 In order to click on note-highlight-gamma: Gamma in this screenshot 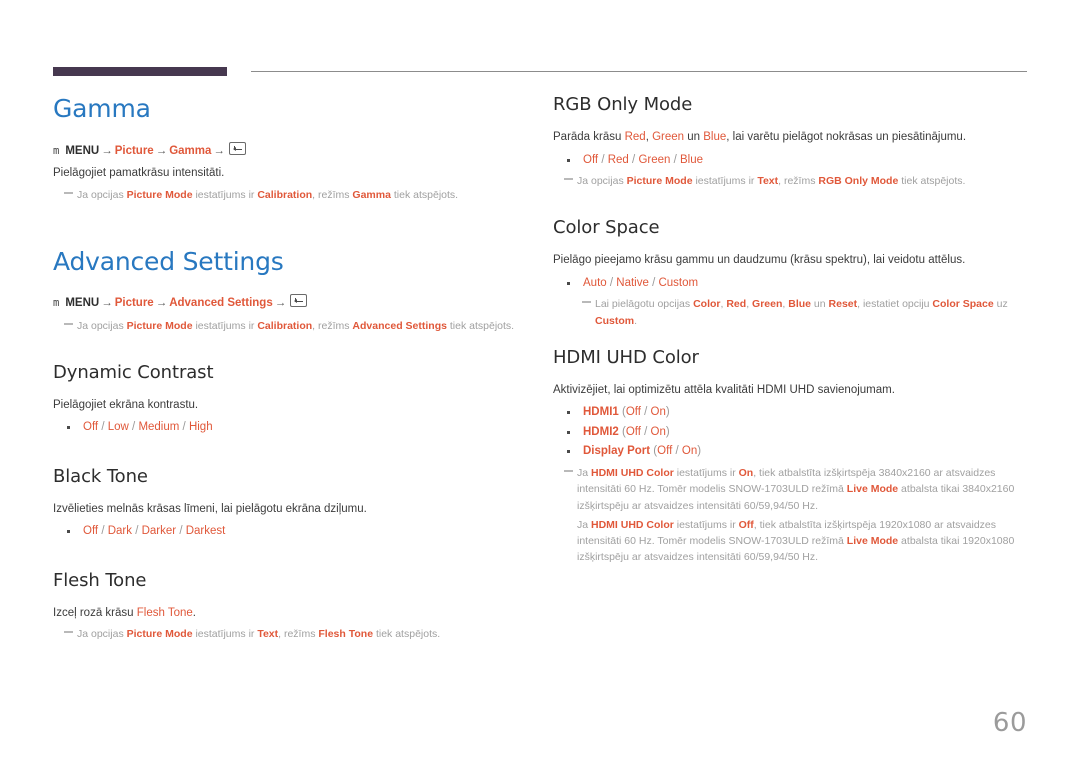, I will do `click(371, 194)`.